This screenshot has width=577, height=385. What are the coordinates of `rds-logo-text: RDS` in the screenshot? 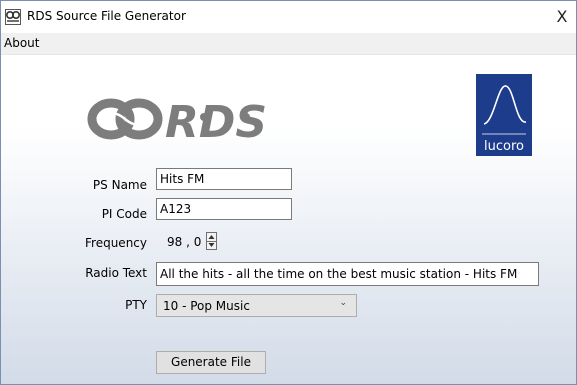 It's located at (216, 121).